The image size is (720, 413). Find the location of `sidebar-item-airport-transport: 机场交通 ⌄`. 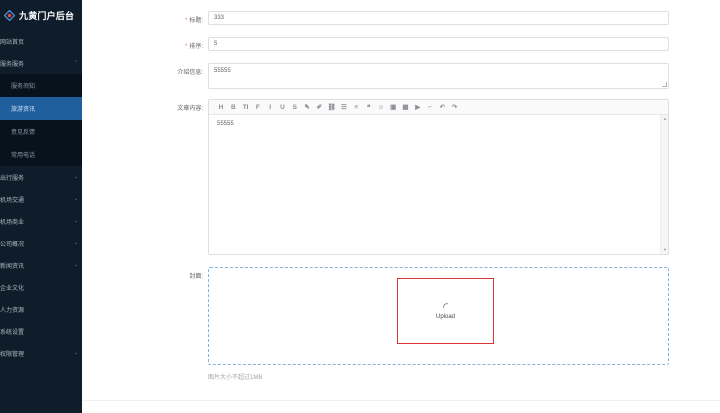

sidebar-item-airport-transport: 机场交通 ⌄ is located at coordinates (41, 199).